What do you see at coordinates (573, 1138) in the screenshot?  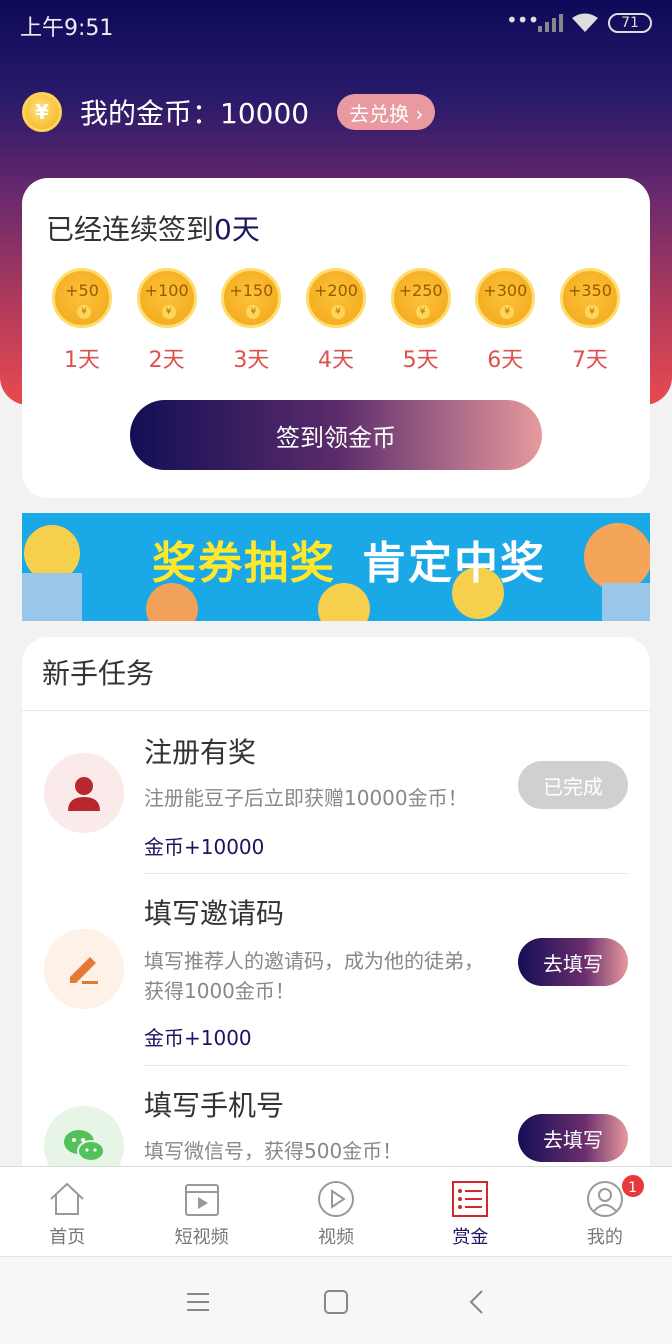 I see `fill-phone-button: 去填写` at bounding box center [573, 1138].